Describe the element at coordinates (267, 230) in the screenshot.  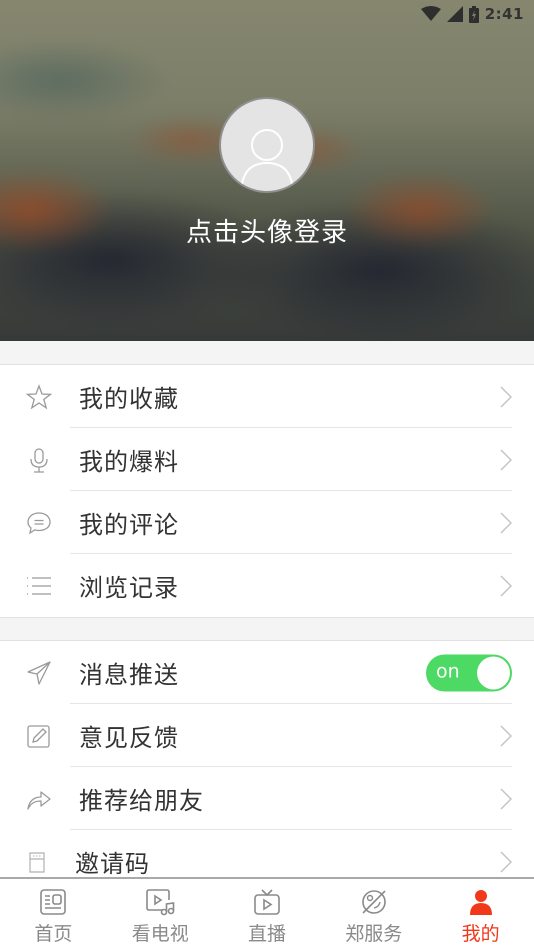
I see `login-prompt: 点击头像登录` at that location.